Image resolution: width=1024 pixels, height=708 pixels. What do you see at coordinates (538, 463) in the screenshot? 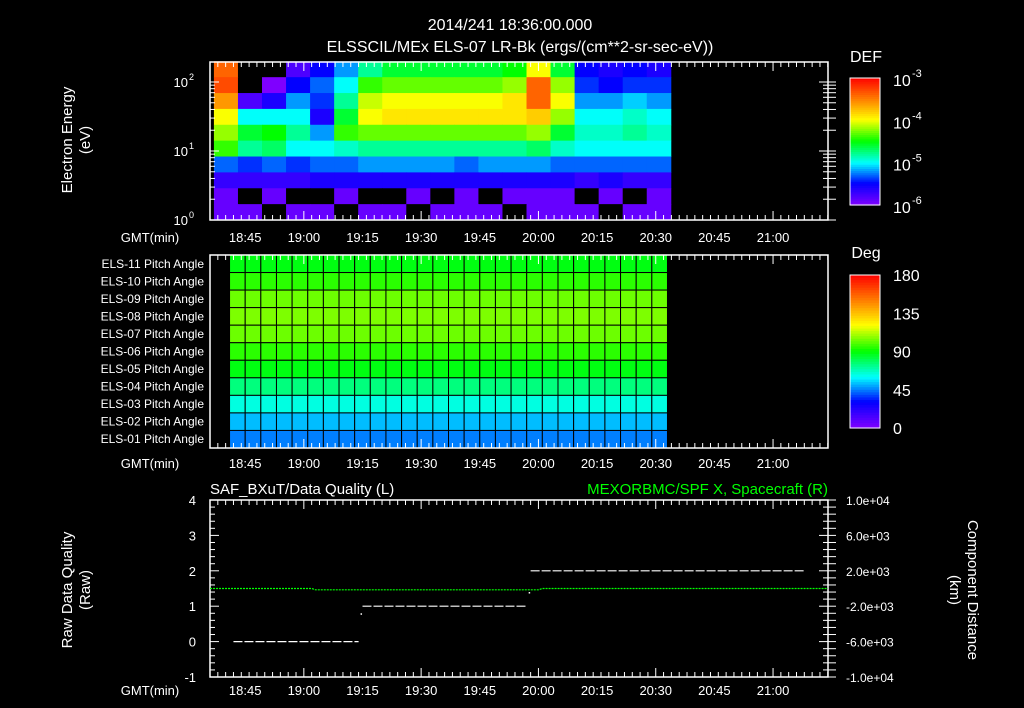
I see `x-tick-label: 20:00` at bounding box center [538, 463].